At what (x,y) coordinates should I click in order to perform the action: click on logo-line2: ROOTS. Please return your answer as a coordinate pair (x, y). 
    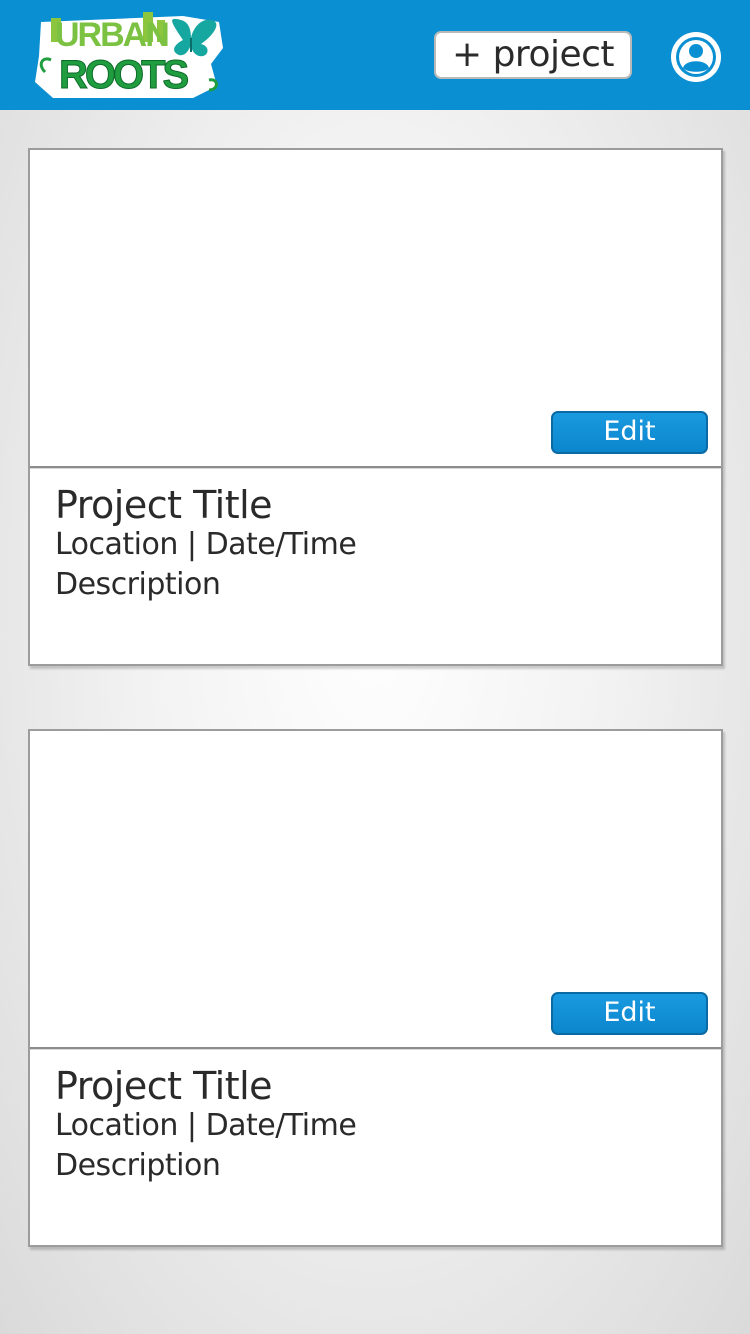
    Looking at the image, I should click on (124, 75).